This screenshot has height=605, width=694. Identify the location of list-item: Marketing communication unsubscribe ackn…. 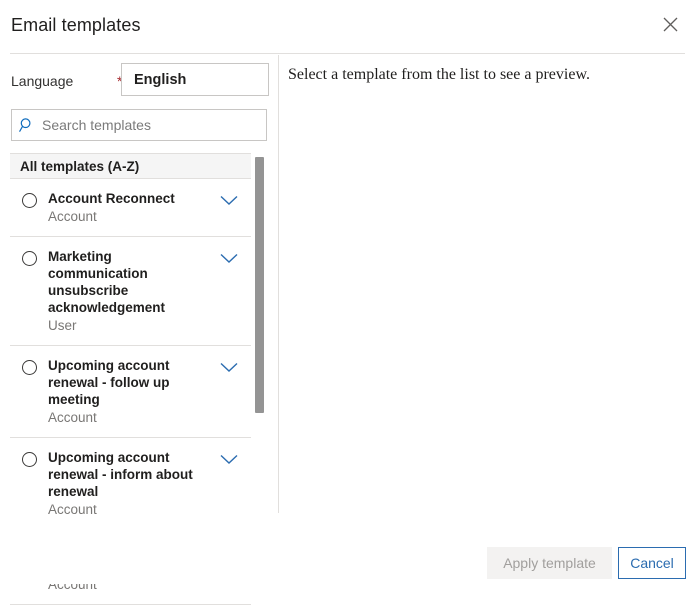
(130, 291).